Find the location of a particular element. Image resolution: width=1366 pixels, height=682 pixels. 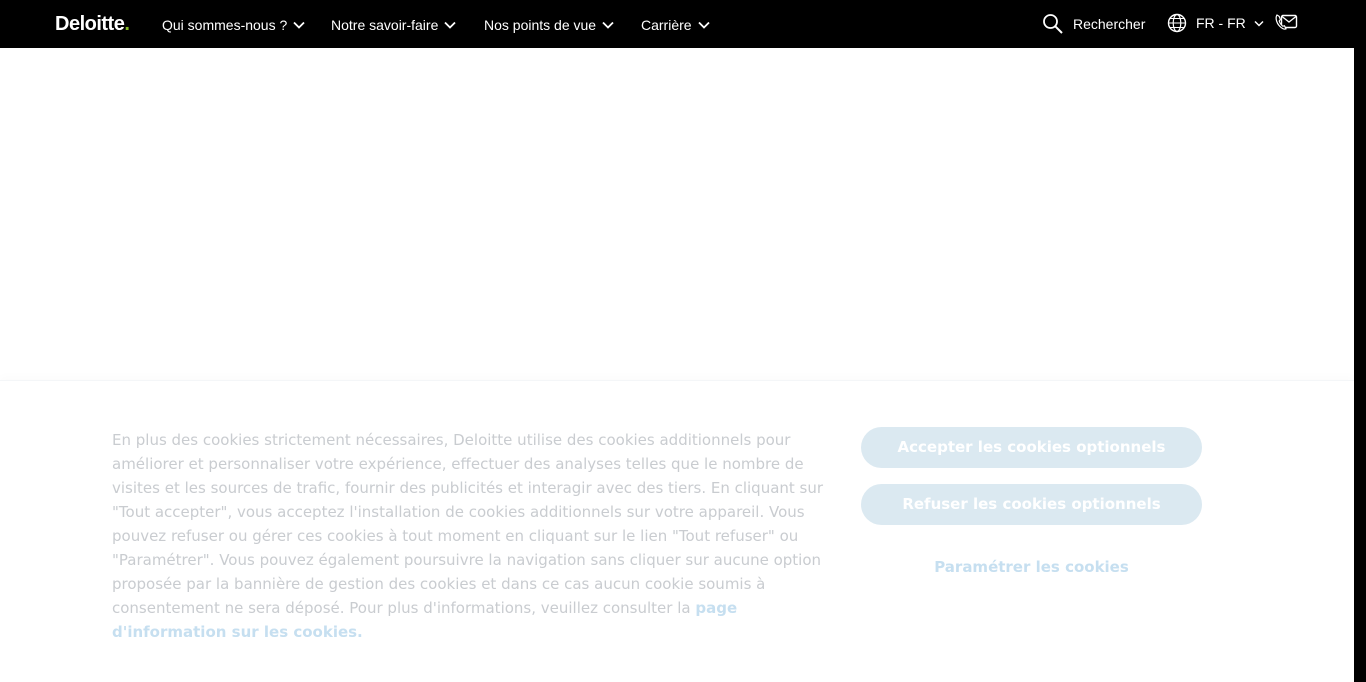

nav-item-carriere: Carrière is located at coordinates (675, 25).